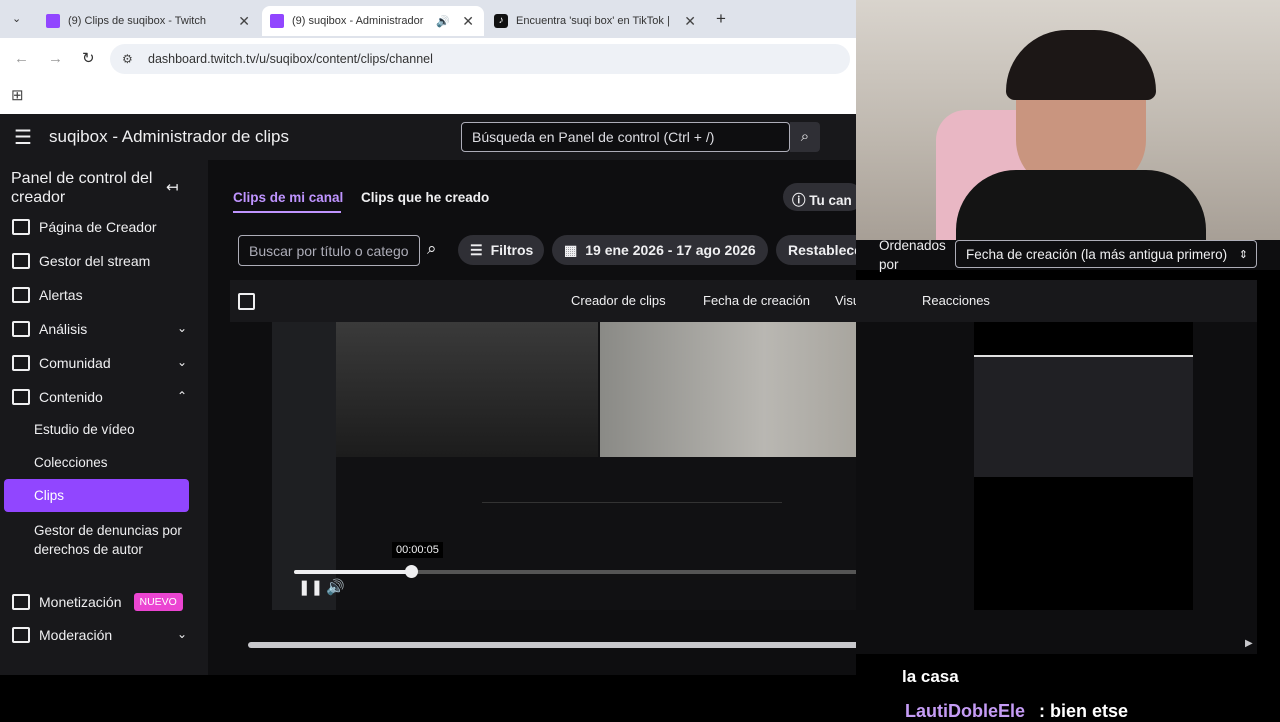  Describe the element at coordinates (358, 21) in the screenshot. I see `tab-title: (9) suqibox - Administrador` at that location.